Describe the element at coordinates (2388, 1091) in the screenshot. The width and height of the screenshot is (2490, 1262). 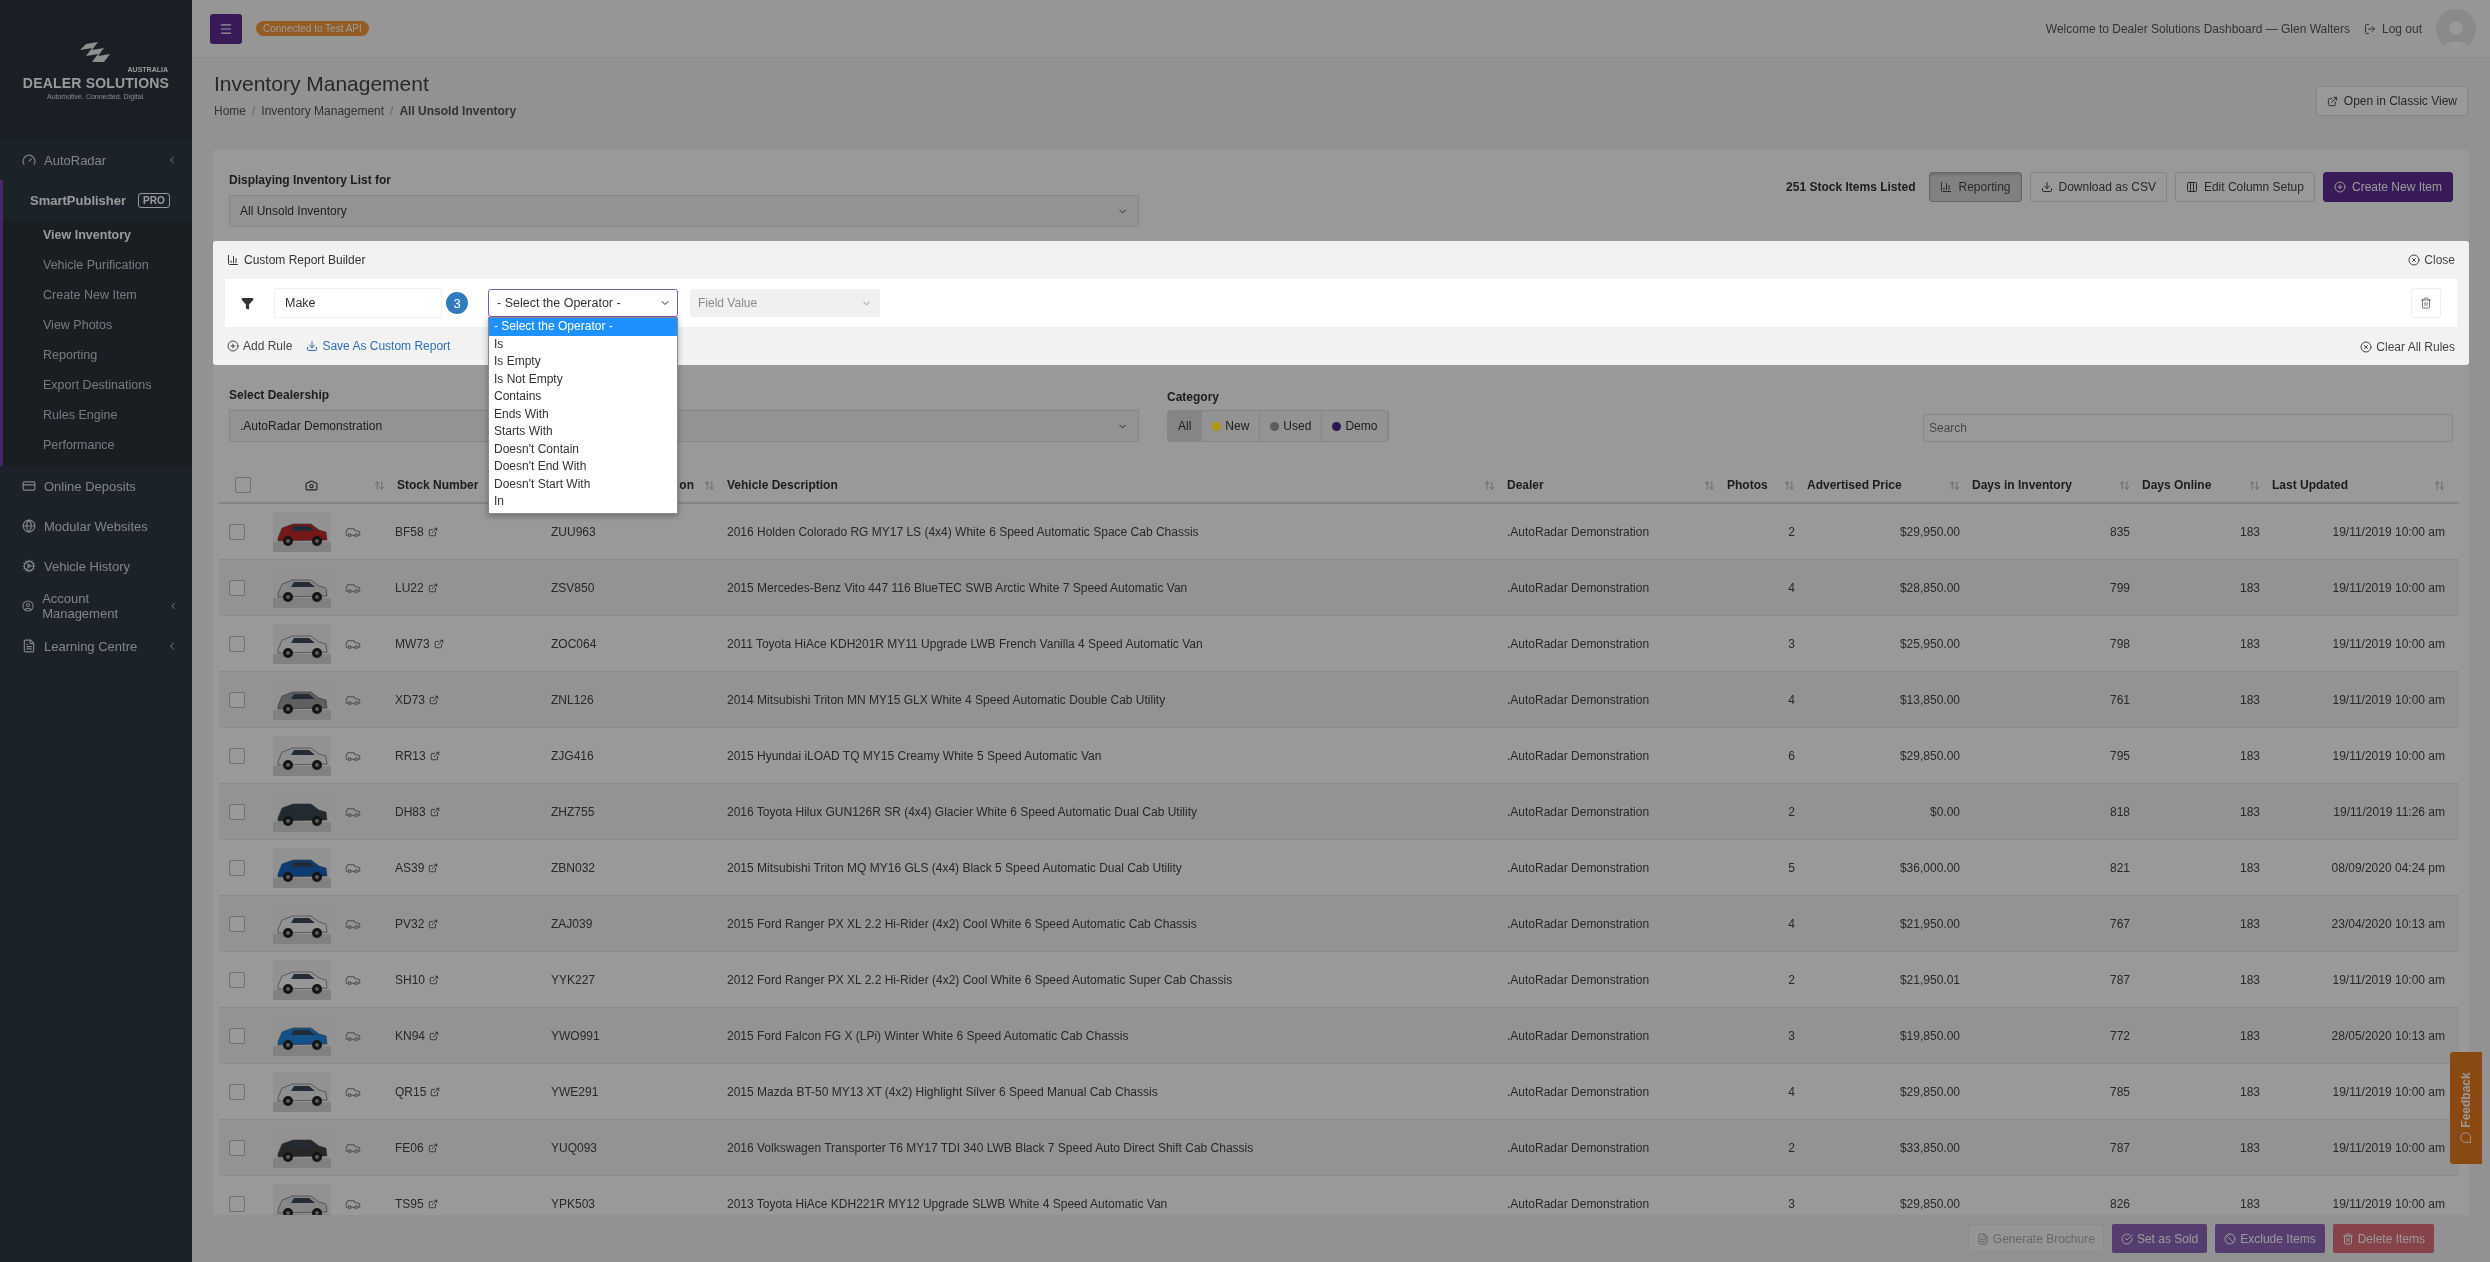
I see `table-cell-text: 19/11/2019 10:00 am` at that location.